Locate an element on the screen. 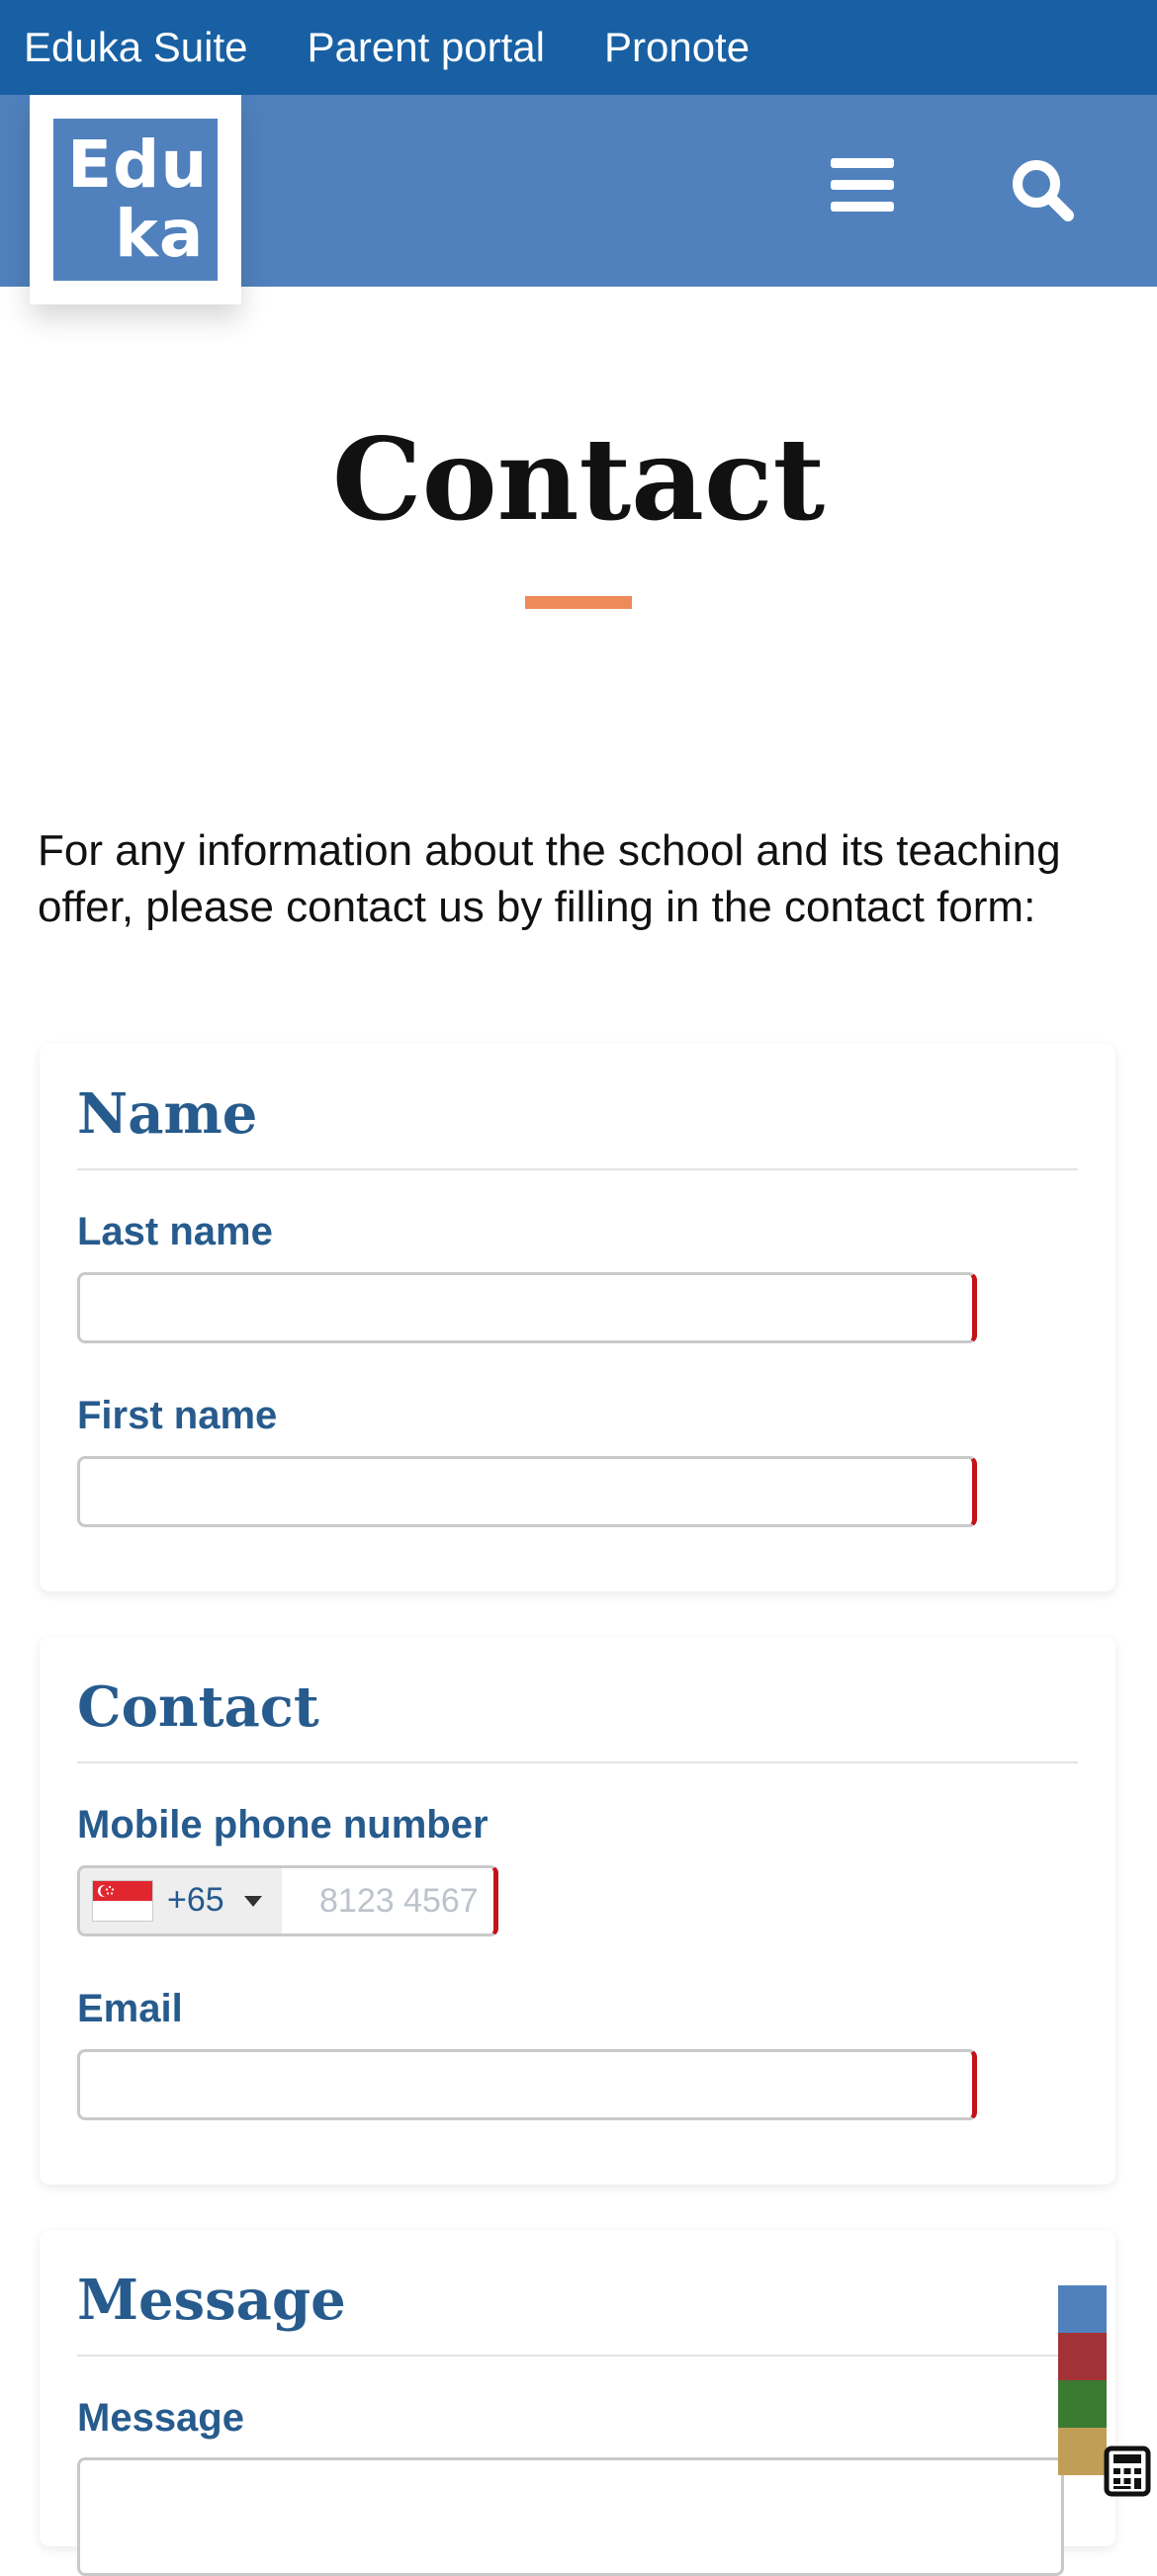 This screenshot has width=1157, height=2576. chevron-down-icon is located at coordinates (253, 1901).